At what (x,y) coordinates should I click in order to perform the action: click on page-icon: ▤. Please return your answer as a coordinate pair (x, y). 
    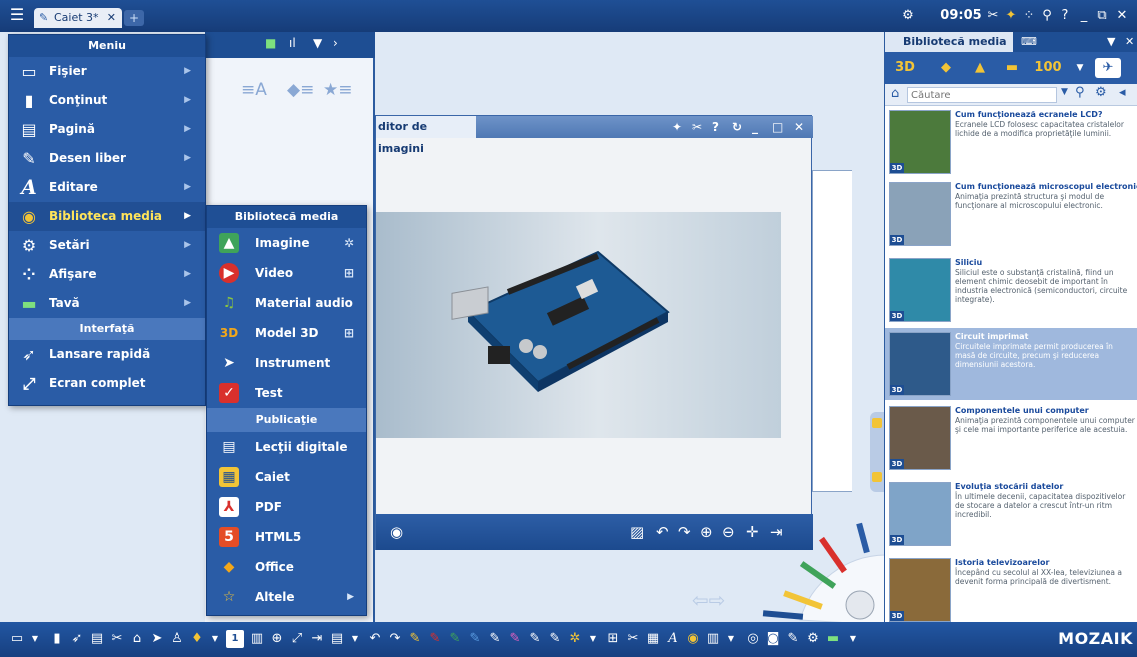
    Looking at the image, I should click on (97, 639).